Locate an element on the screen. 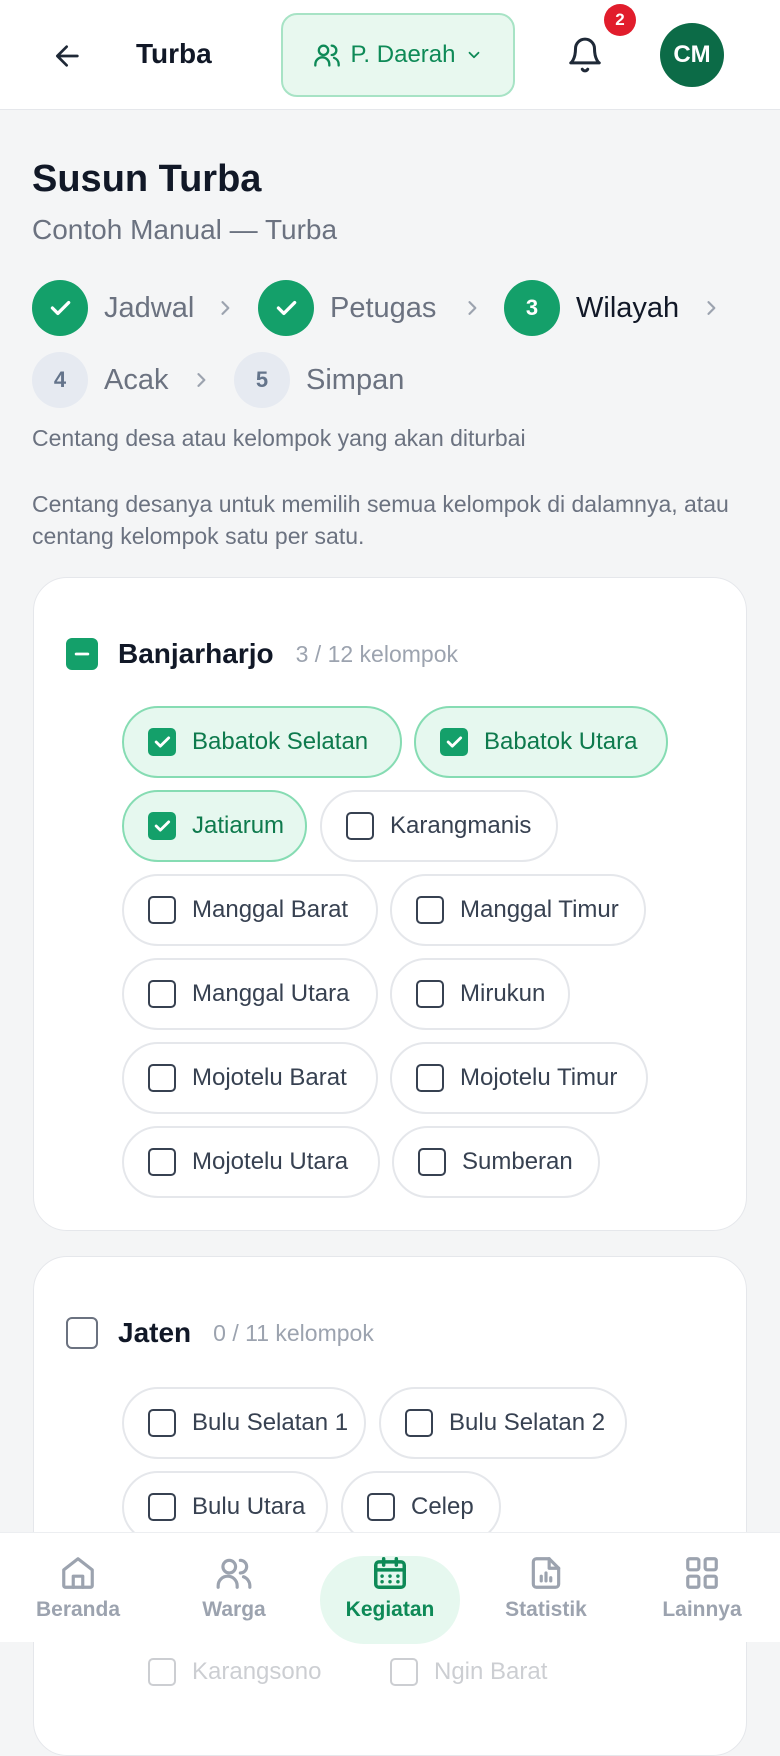  village-header: Banjarharjo 3 / 12 kelompok is located at coordinates (262, 654).